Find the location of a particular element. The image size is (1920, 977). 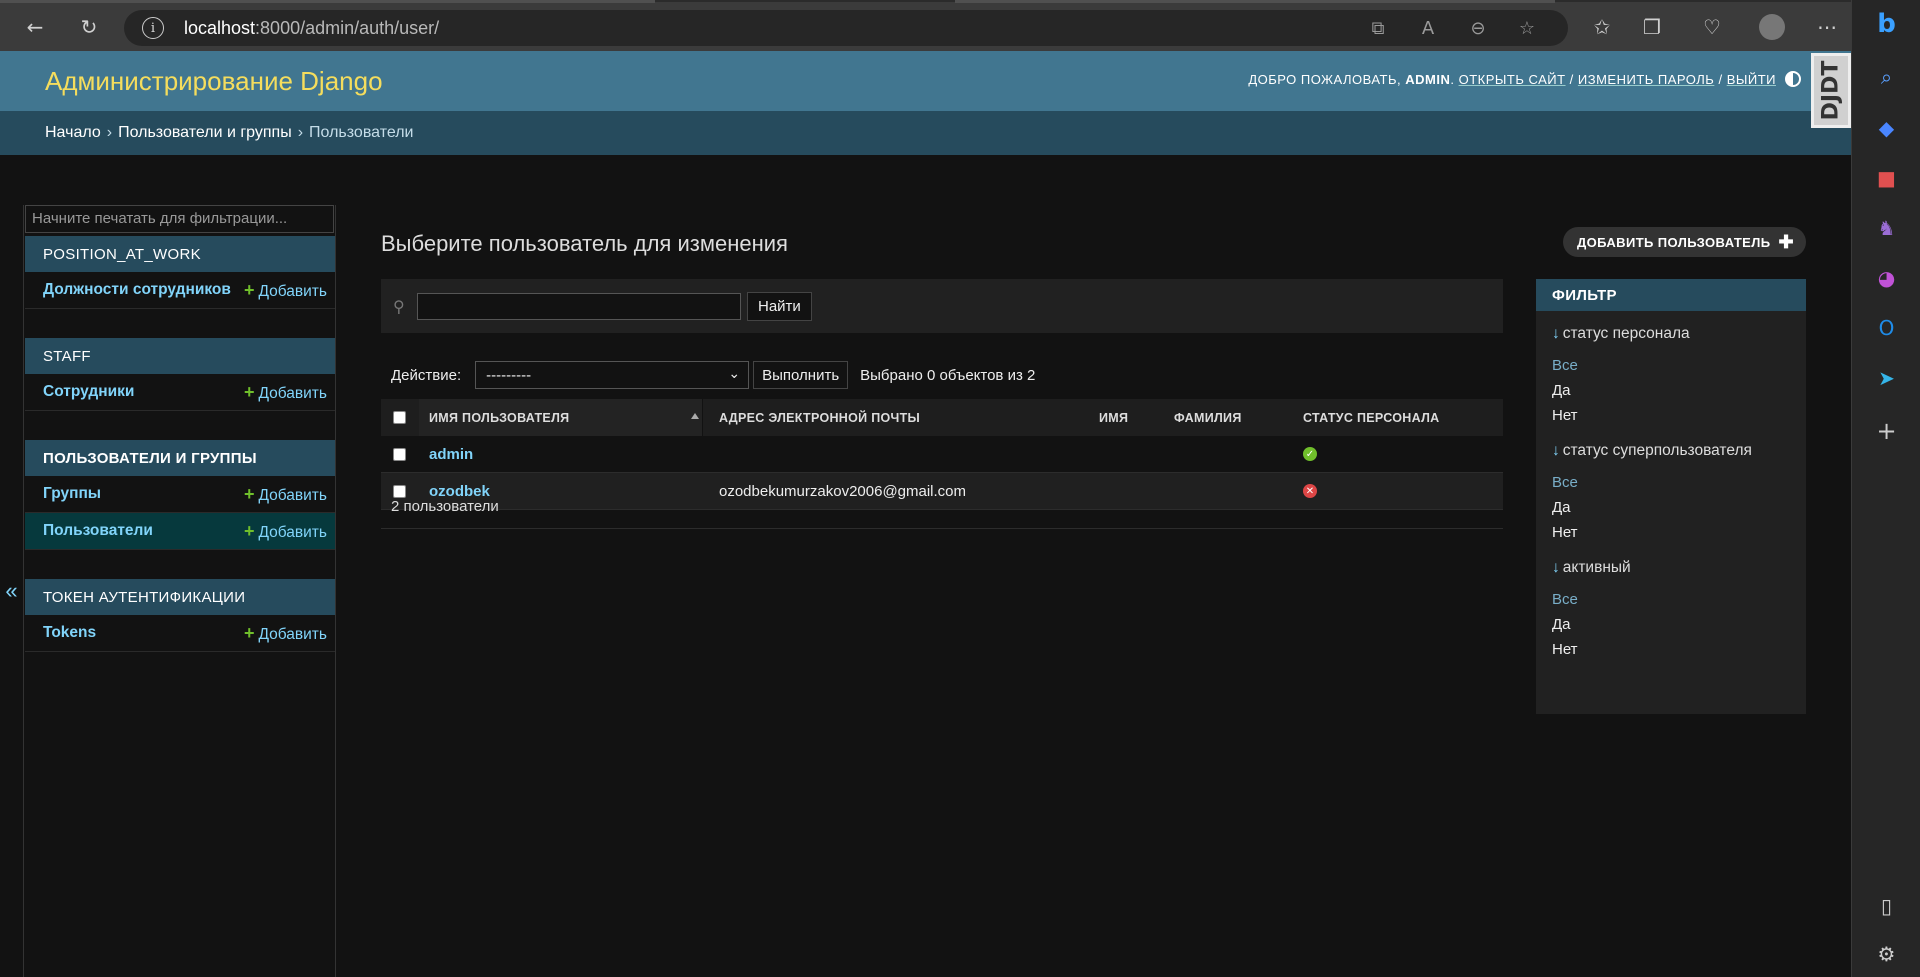

performance-icon: ♡ is located at coordinates (1712, 27).